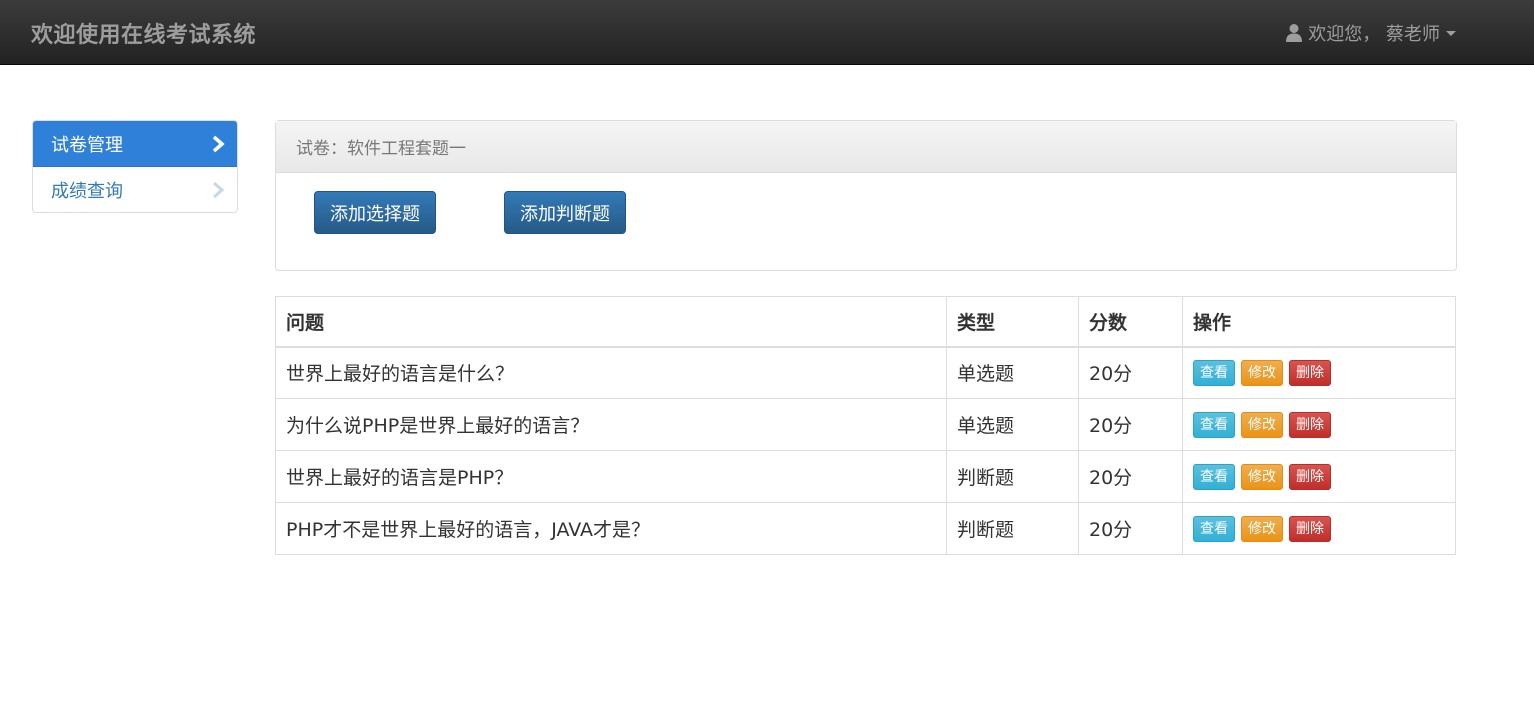 The image size is (1534, 717). Describe the element at coordinates (611, 372) in the screenshot. I see `question-cell: 世界上最好的语言是什么？` at that location.